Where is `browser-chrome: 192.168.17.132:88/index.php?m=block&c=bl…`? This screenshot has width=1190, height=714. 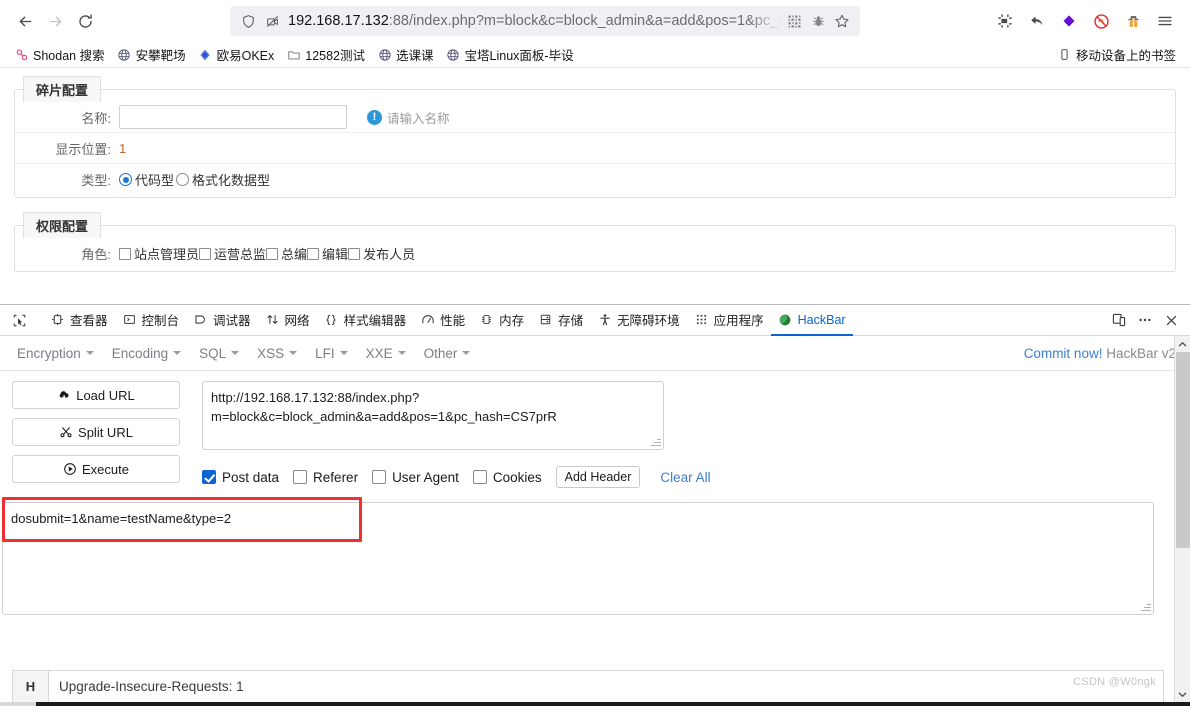
browser-chrome: 192.168.17.132:88/index.php?m=block&c=bl… is located at coordinates (595, 34).